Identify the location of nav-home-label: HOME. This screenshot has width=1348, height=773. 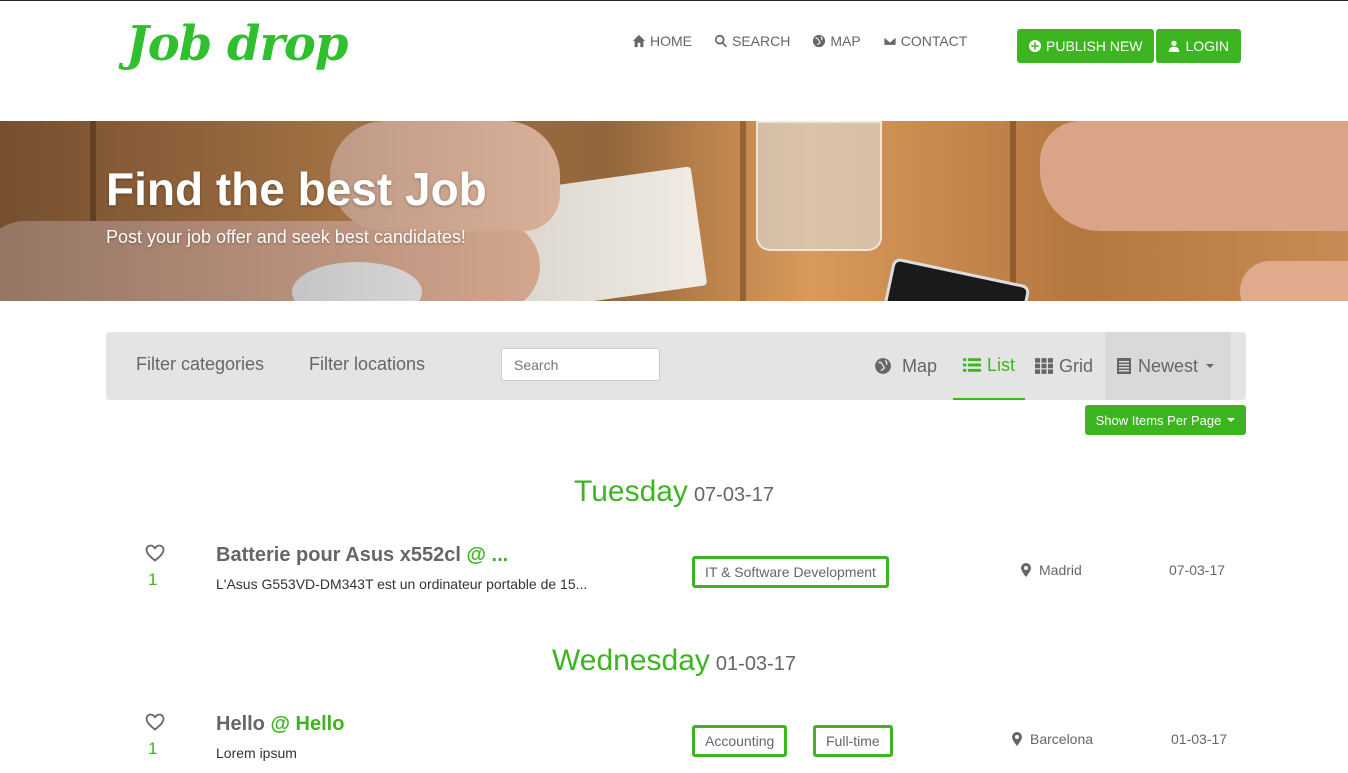
(671, 41).